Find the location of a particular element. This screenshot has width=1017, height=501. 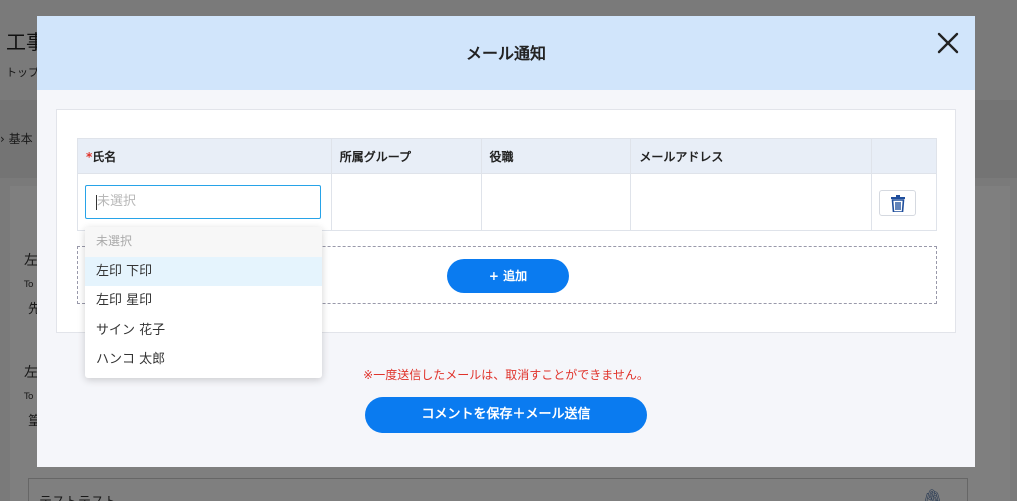

column-header-email: メールアドレス is located at coordinates (751, 156).